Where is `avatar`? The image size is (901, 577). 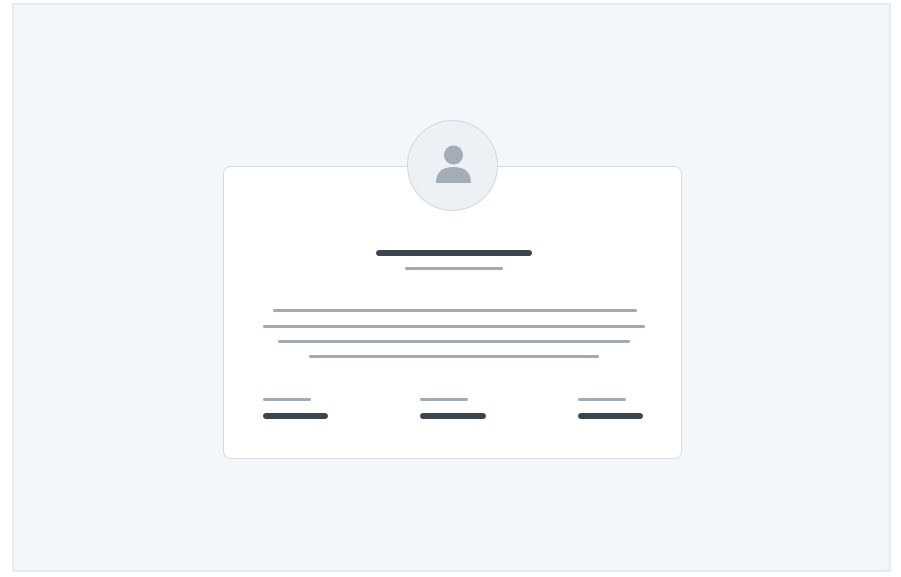 avatar is located at coordinates (452, 165).